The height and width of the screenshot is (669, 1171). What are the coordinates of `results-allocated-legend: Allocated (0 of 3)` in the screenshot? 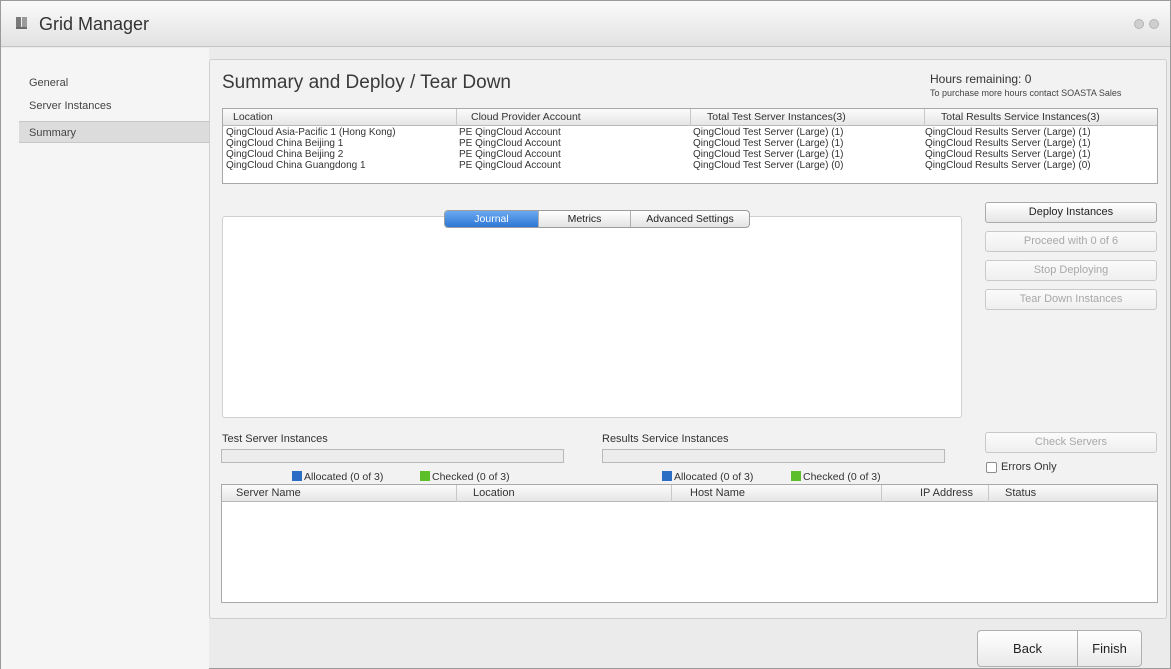 It's located at (707, 477).